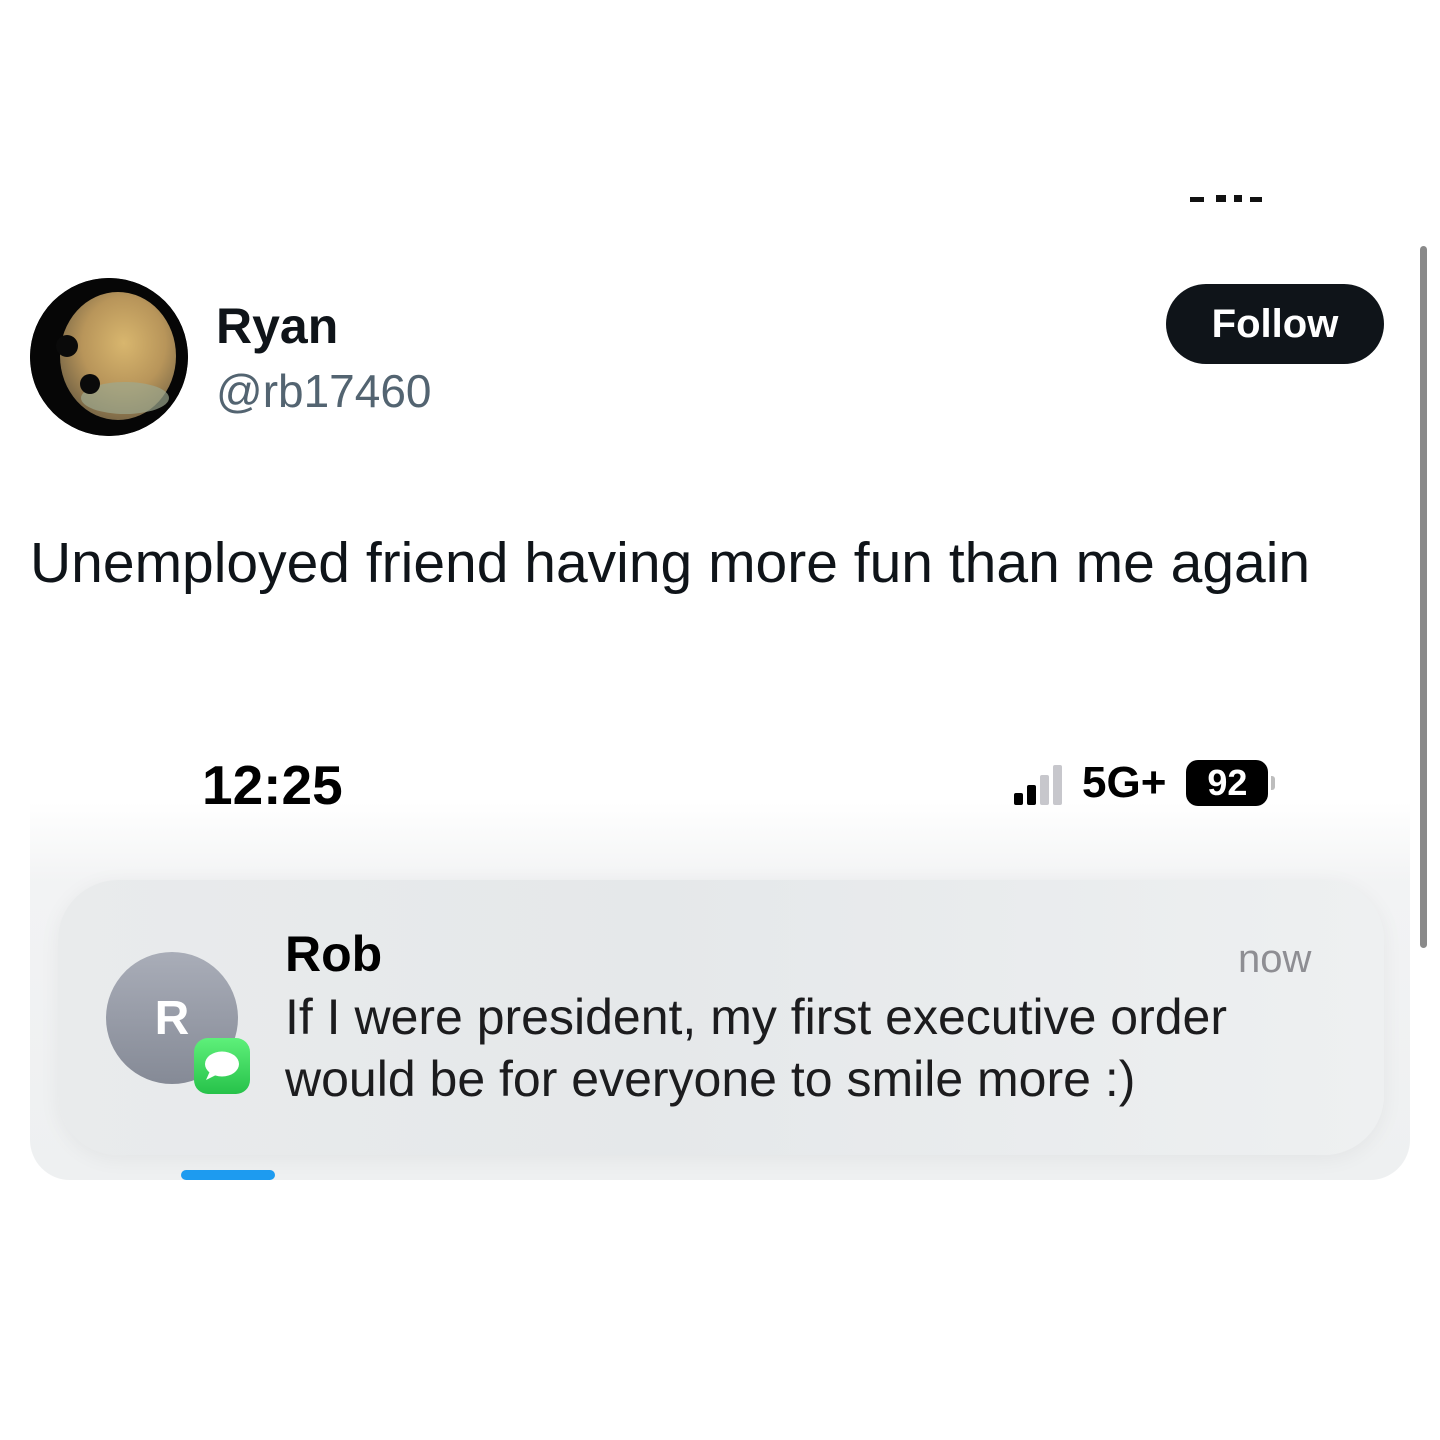 This screenshot has width=1440, height=1440. Describe the element at coordinates (1275, 324) in the screenshot. I see `follow-button: Follow` at that location.